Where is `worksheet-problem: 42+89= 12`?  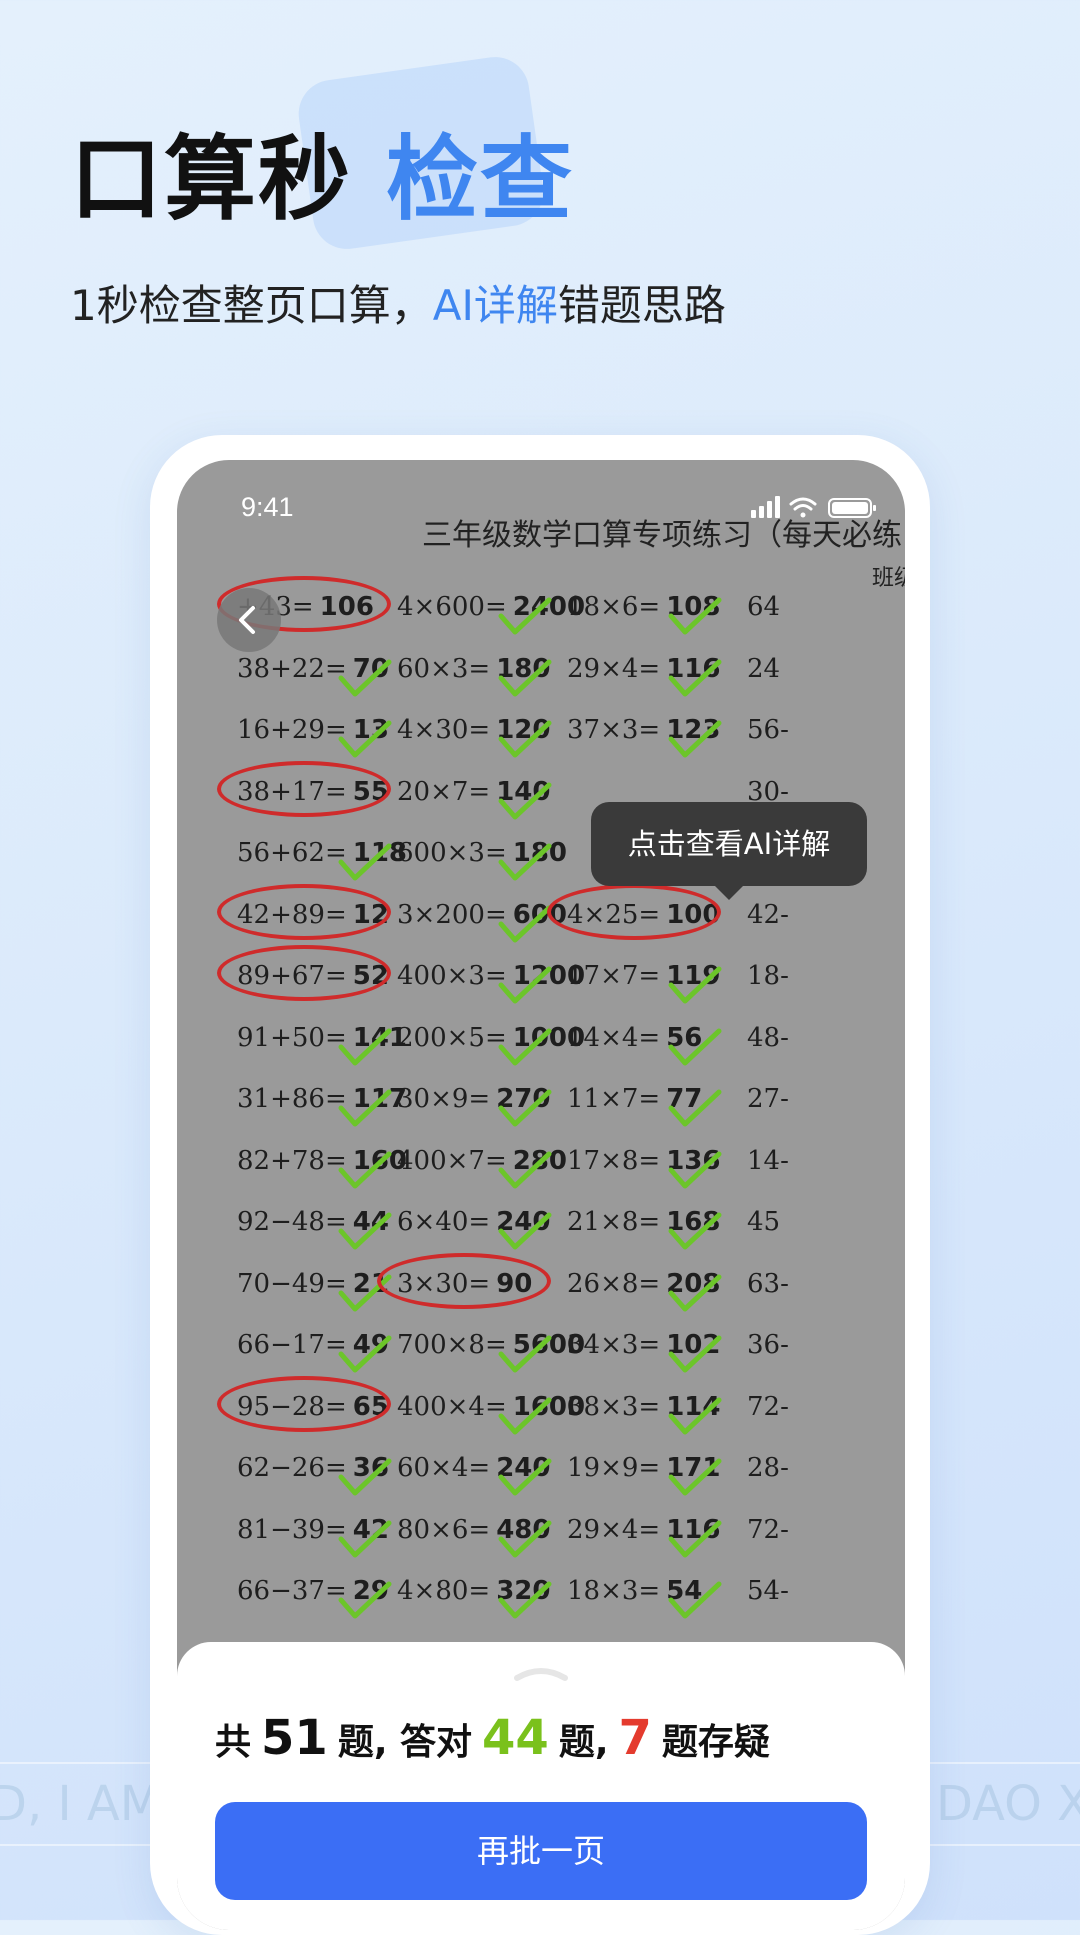 worksheet-problem: 42+89= 12 is located at coordinates (304, 911).